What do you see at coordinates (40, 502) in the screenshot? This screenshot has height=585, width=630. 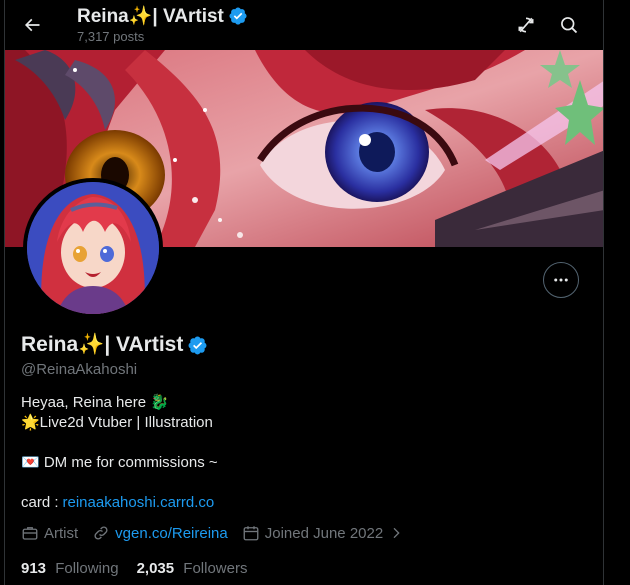 I see `card-label: card :` at bounding box center [40, 502].